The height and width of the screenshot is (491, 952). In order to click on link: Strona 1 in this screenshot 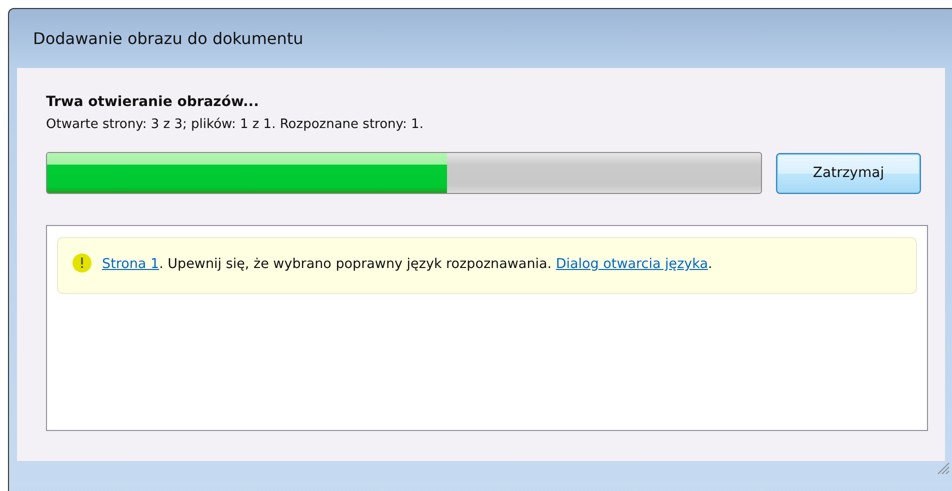, I will do `click(131, 264)`.